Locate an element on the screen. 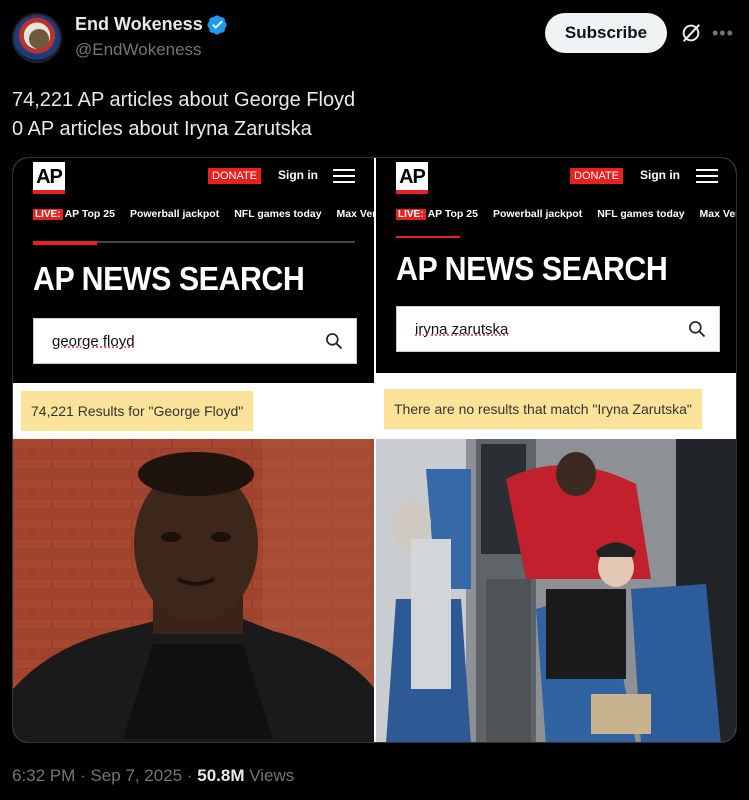 Image resolution: width=749 pixels, height=800 pixels. result-area: 74,221 Results for "George Floyd" is located at coordinates (194, 411).